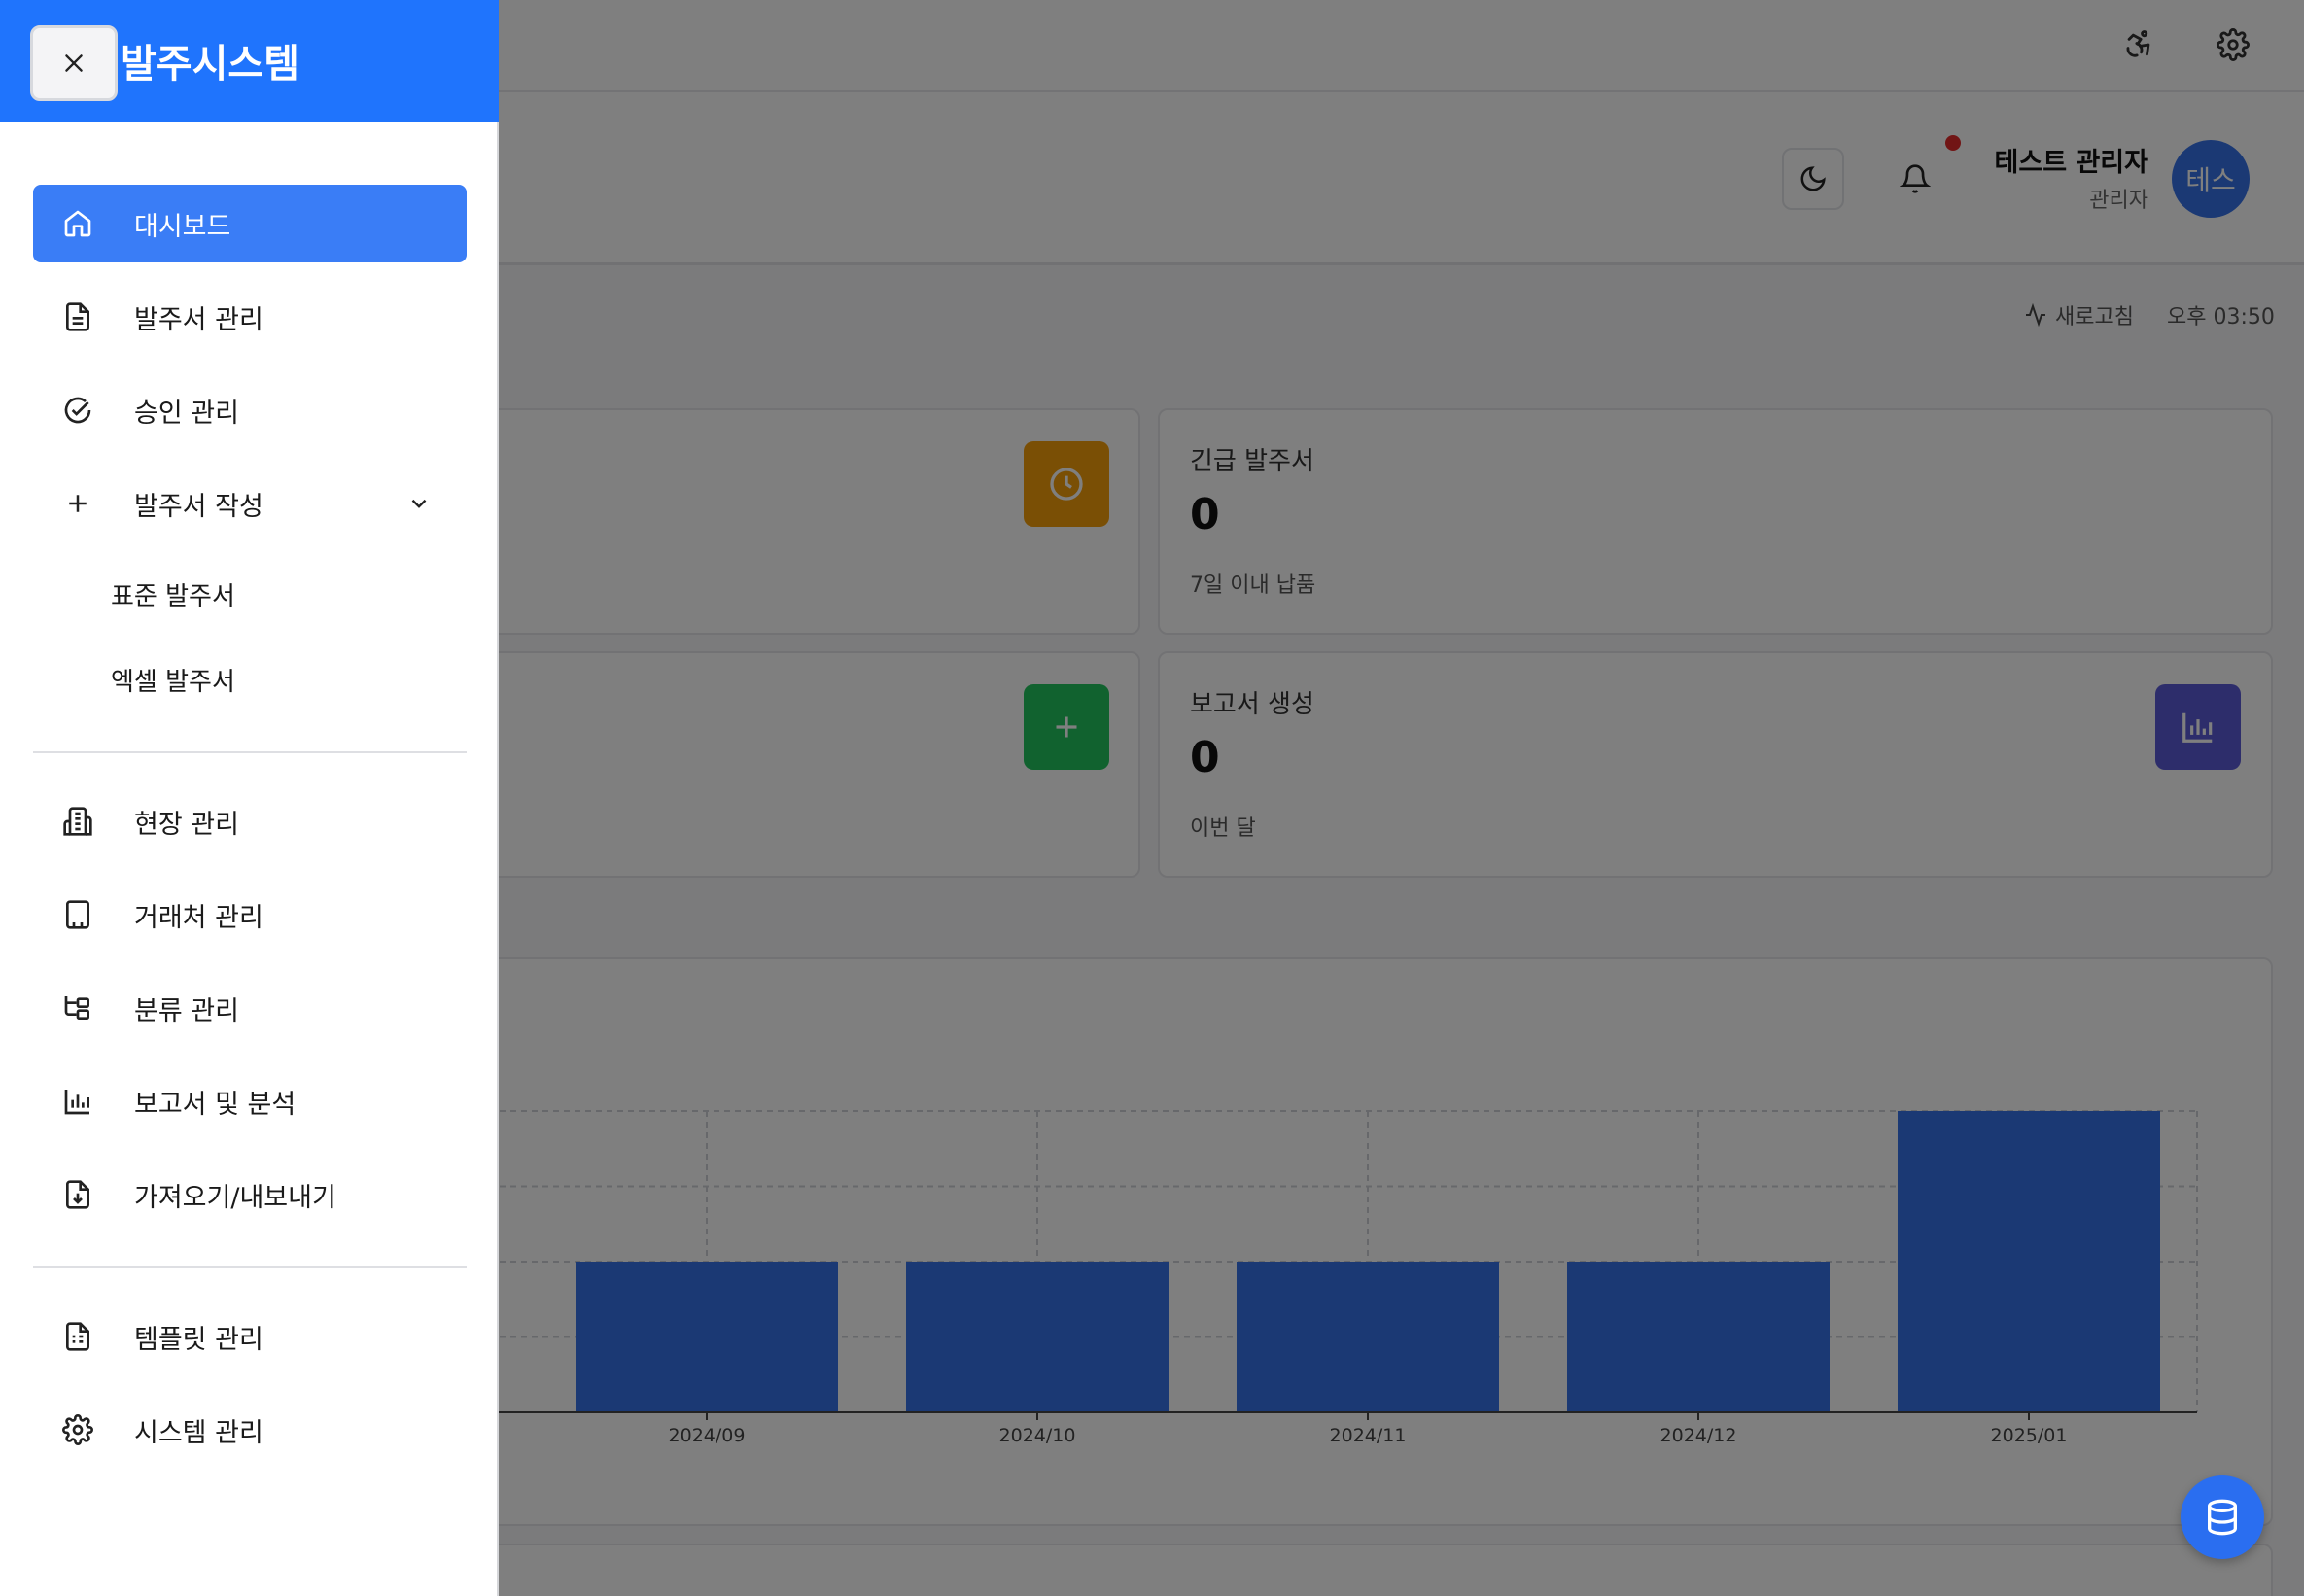 This screenshot has width=2304, height=1596. I want to click on database-icon, so click(2222, 1517).